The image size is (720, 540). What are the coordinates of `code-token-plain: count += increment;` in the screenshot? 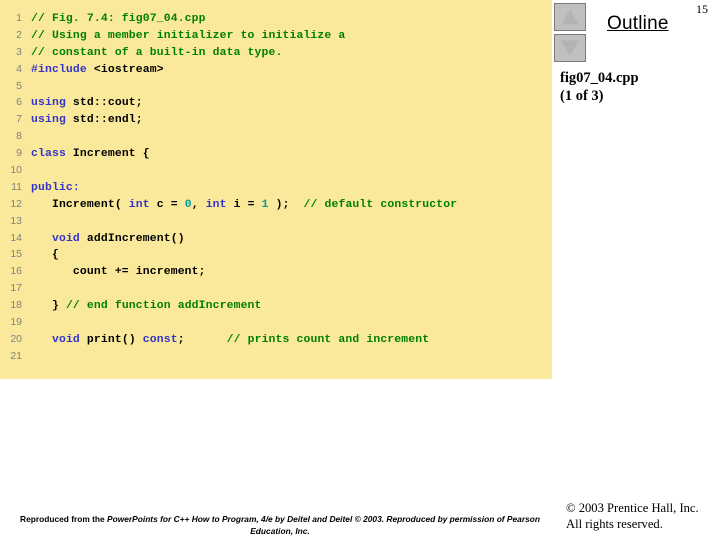 It's located at (118, 272).